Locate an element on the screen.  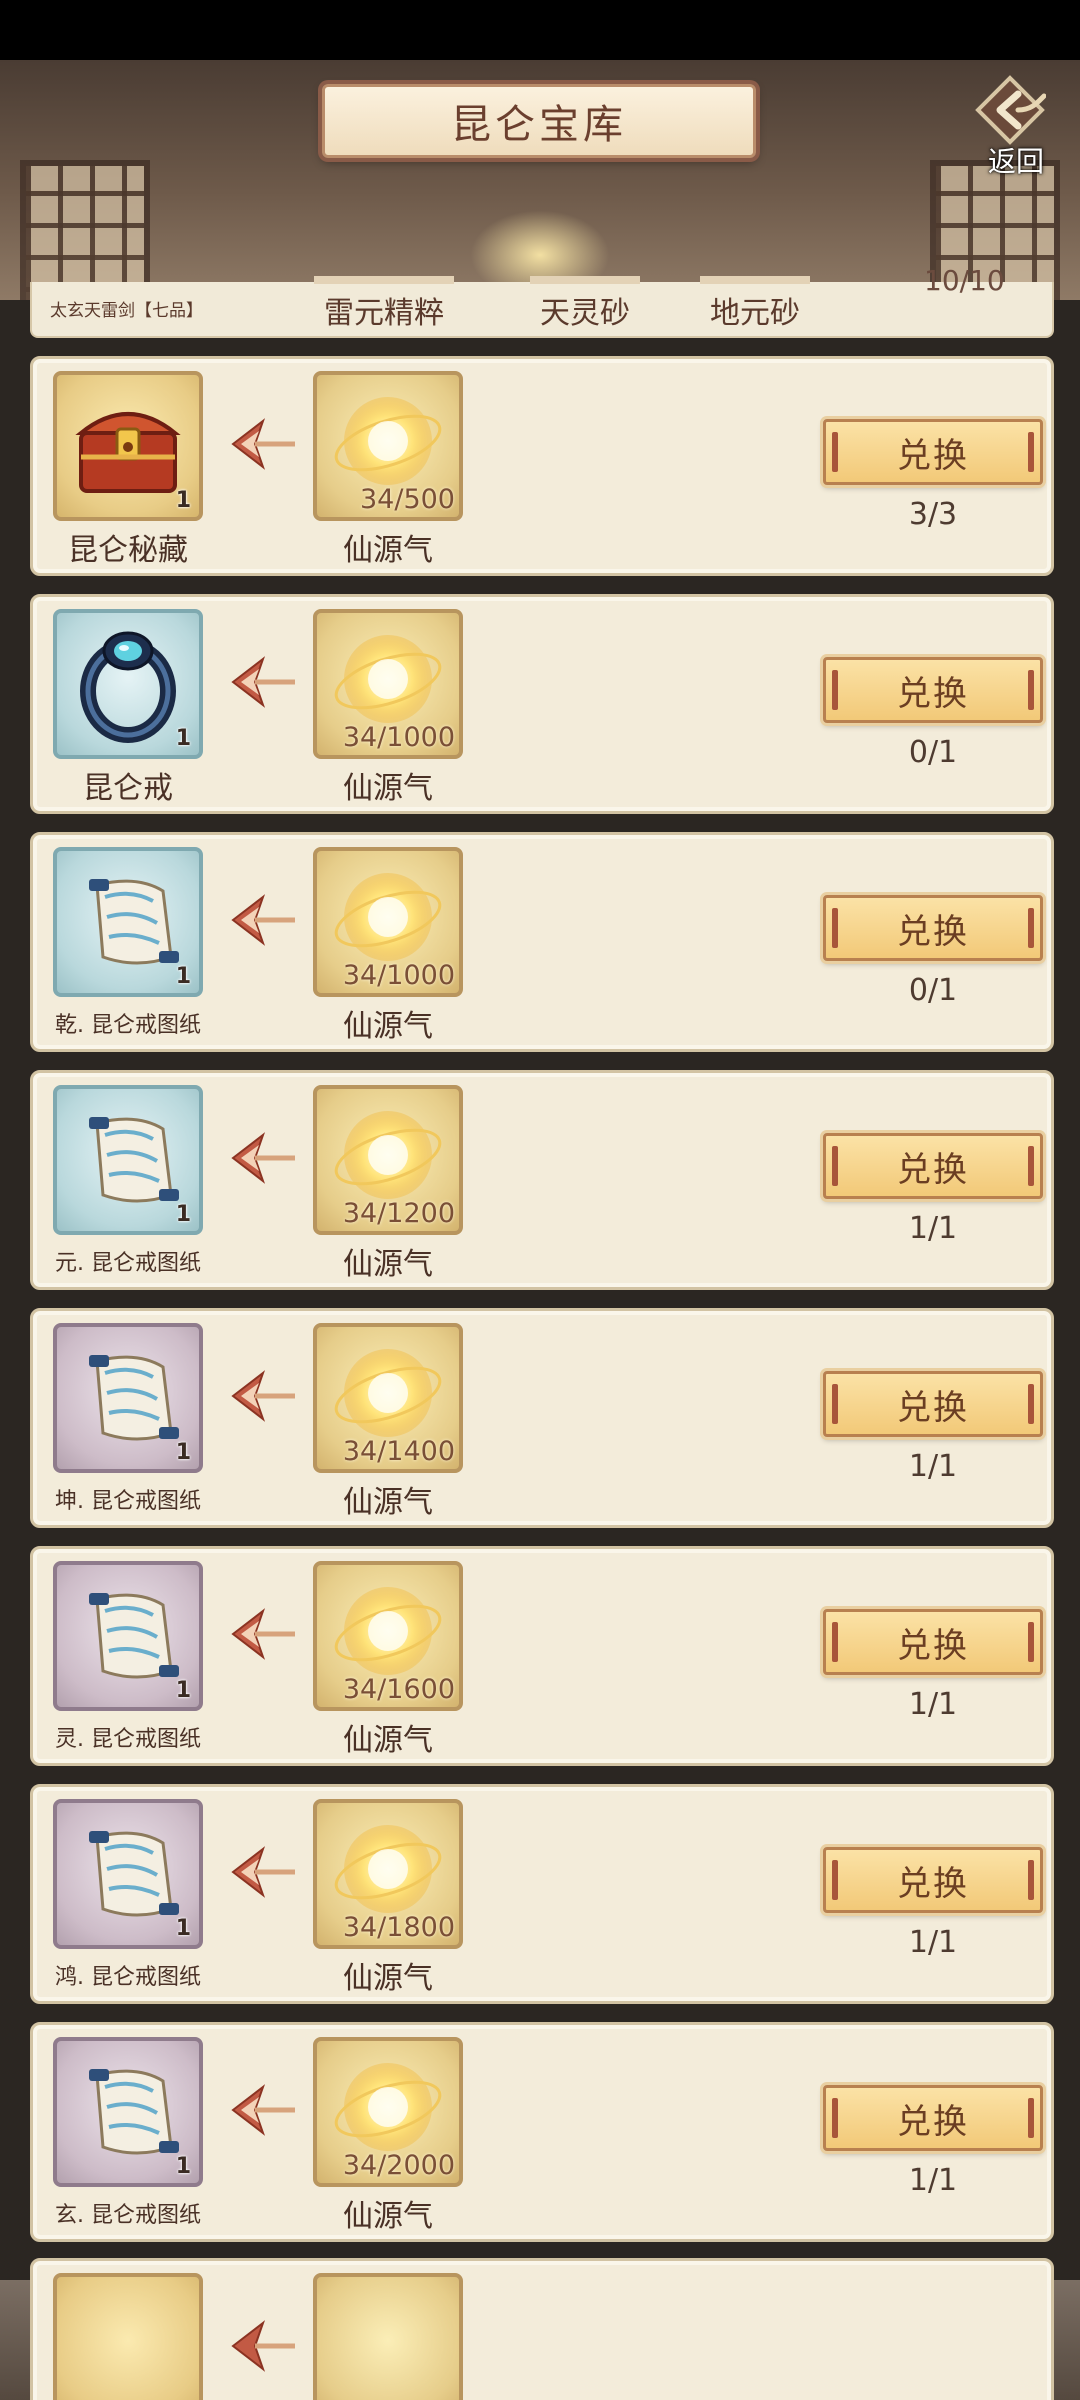
back-button: 返回 is located at coordinates (1016, 125).